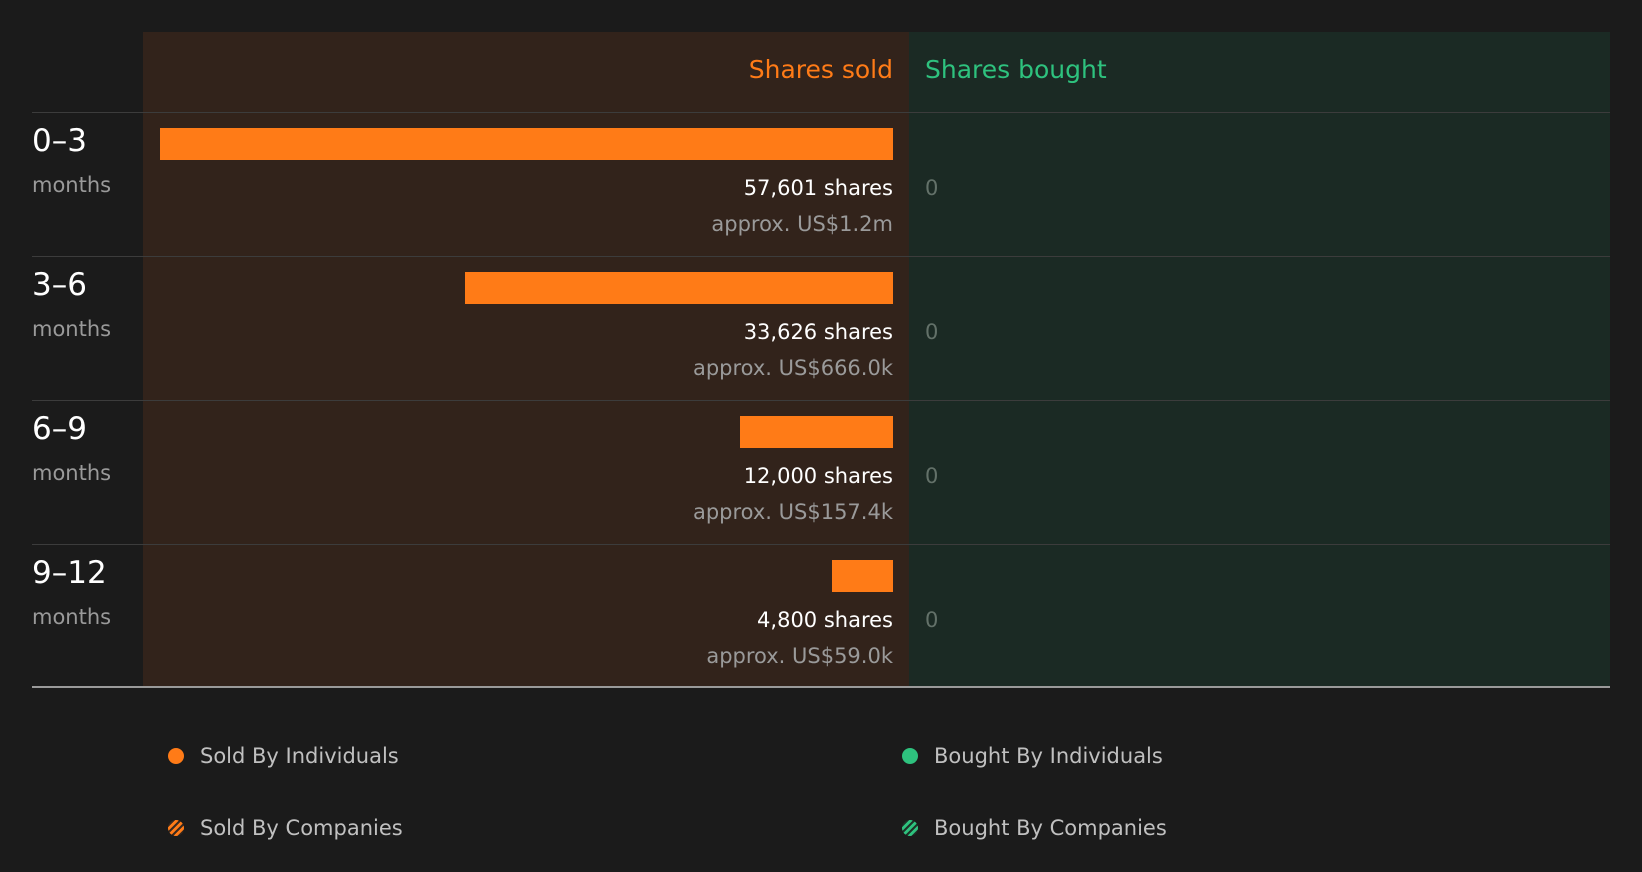 This screenshot has width=1642, height=872. I want to click on legend-item-bought-companies: Bought By Companies, so click(1034, 828).